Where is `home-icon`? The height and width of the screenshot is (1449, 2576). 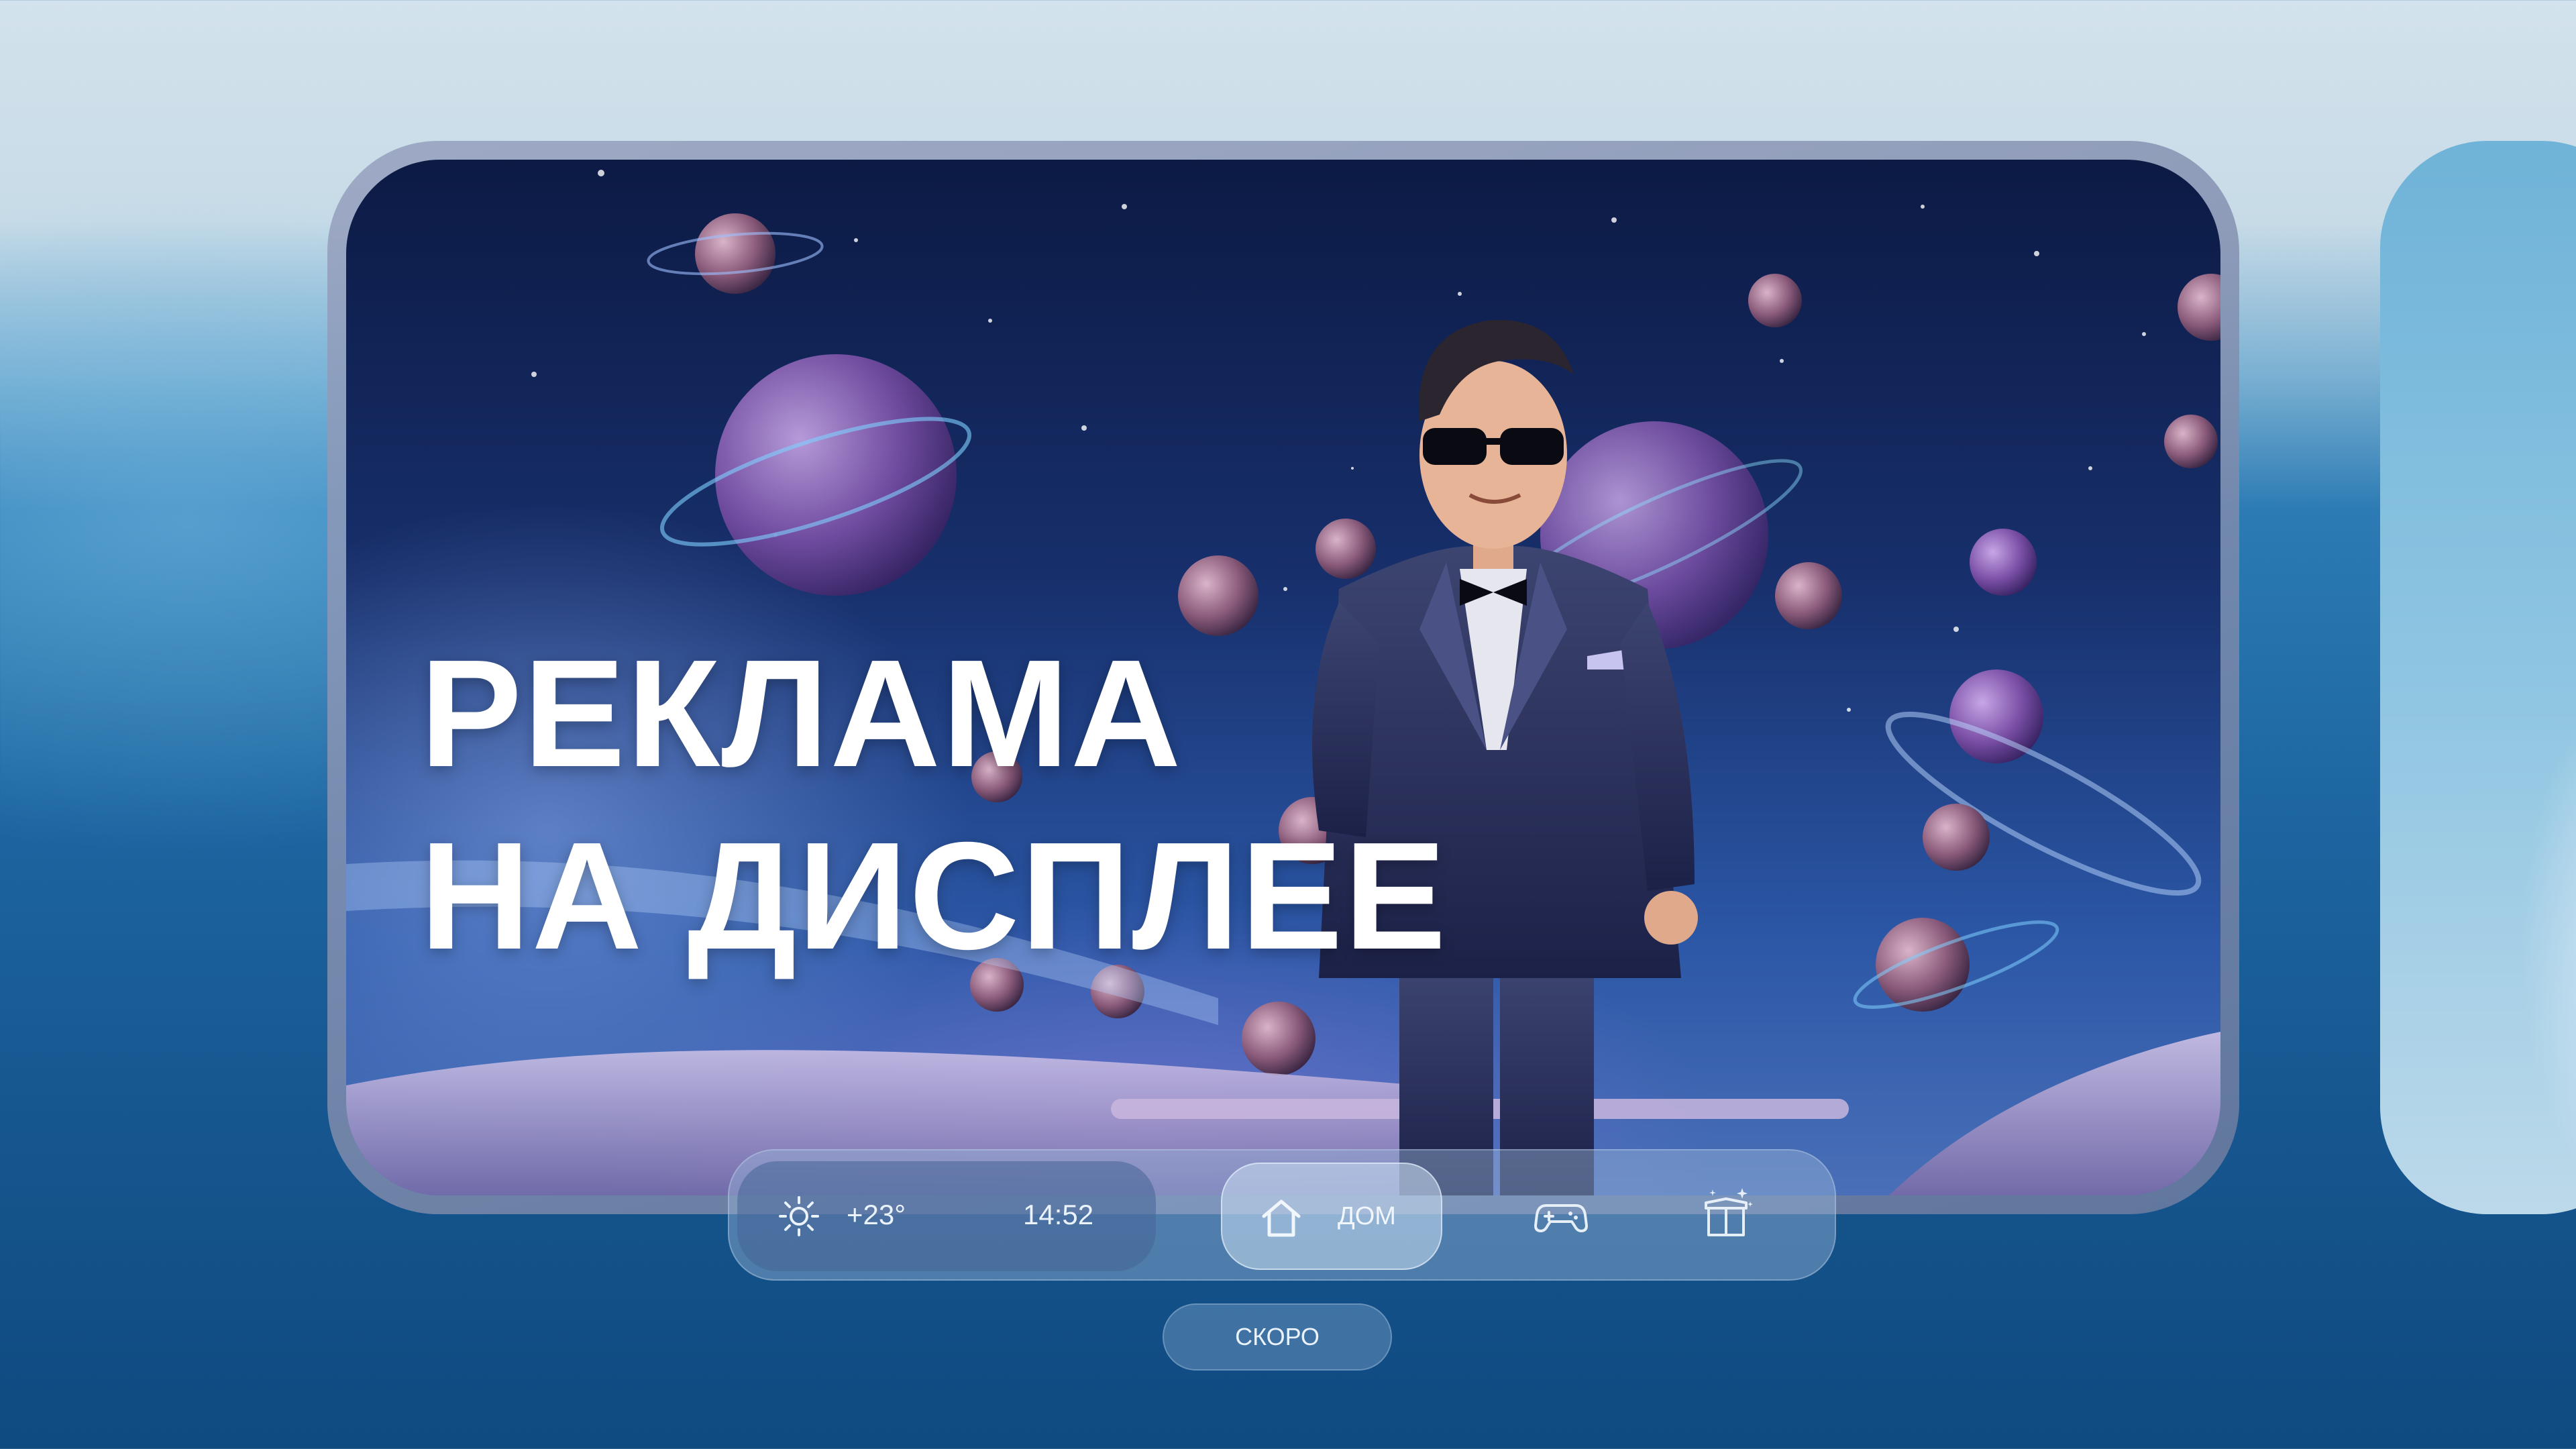
home-icon is located at coordinates (1281, 1218).